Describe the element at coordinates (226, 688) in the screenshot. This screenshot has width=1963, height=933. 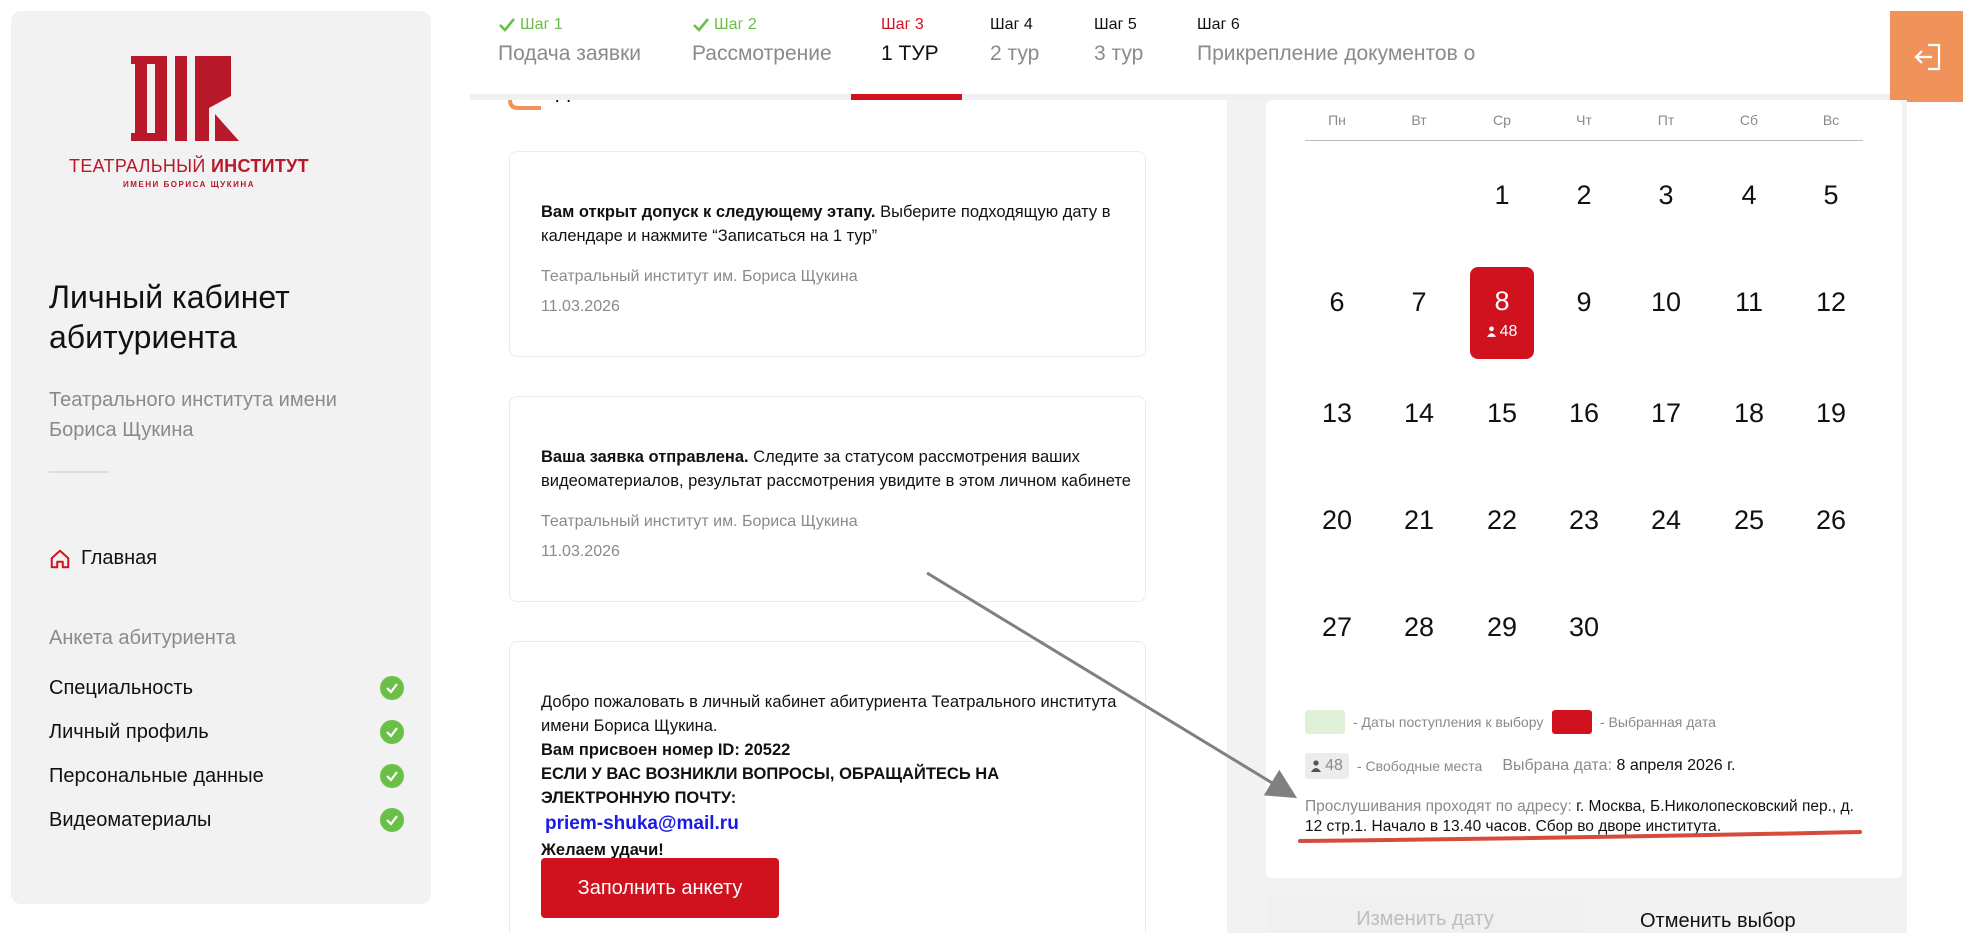
I see `nav-item-specialty: Специальность` at that location.